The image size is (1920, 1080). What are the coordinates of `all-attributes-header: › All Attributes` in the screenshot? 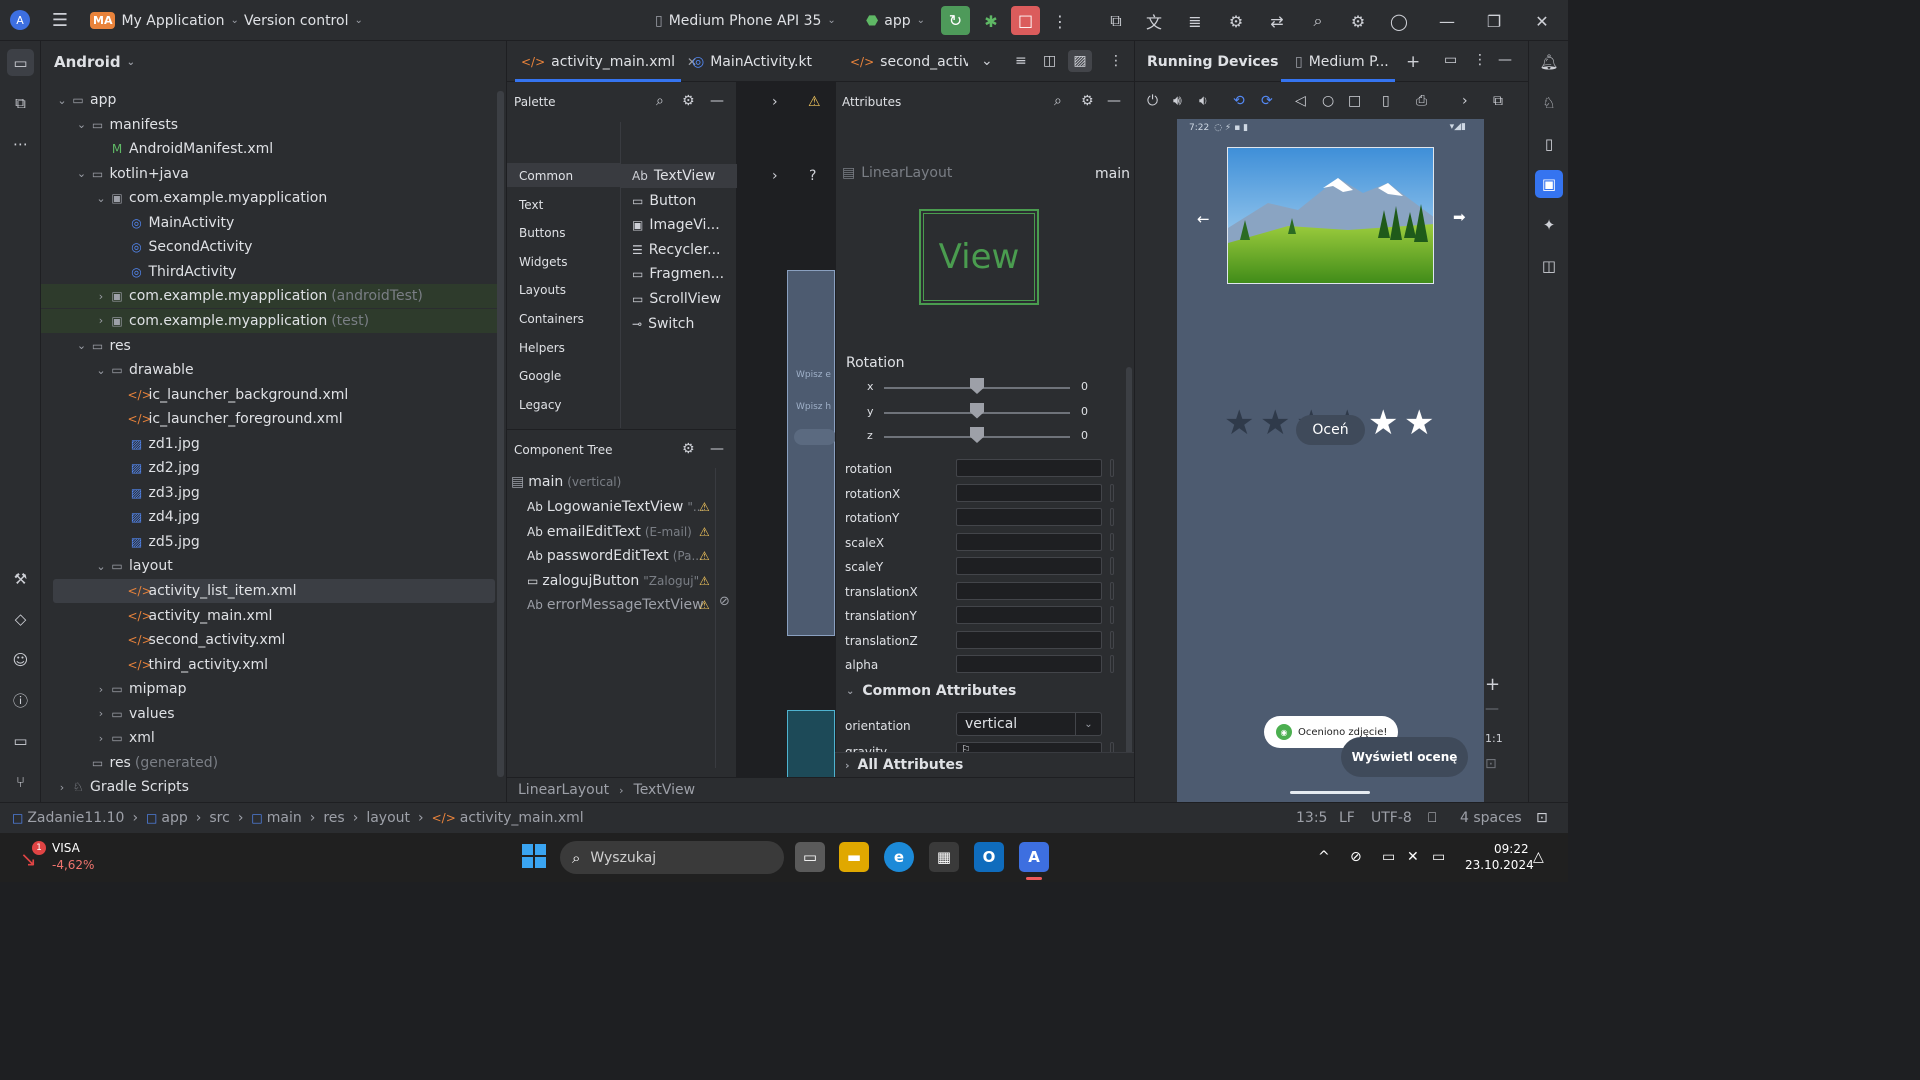 It's located at (984, 764).